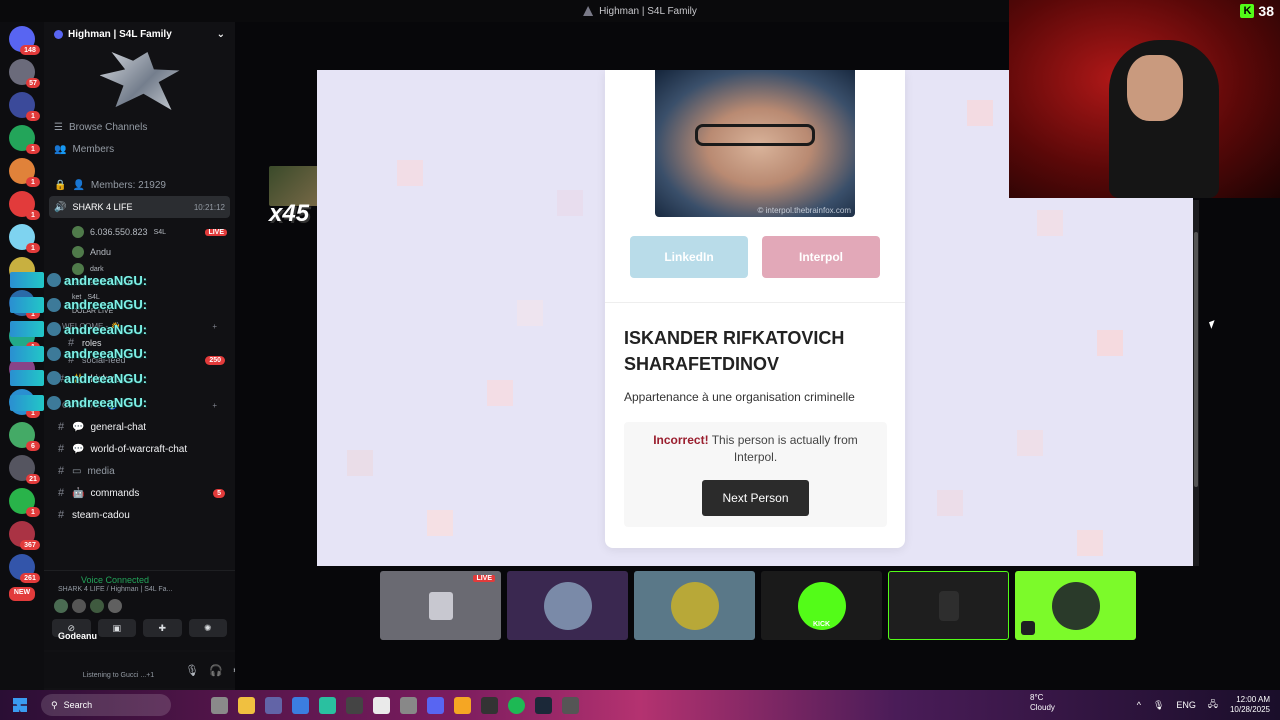 Image resolution: width=1280 pixels, height=720 pixels. What do you see at coordinates (24, 568) in the screenshot?
I see `server-icon: 261` at bounding box center [24, 568].